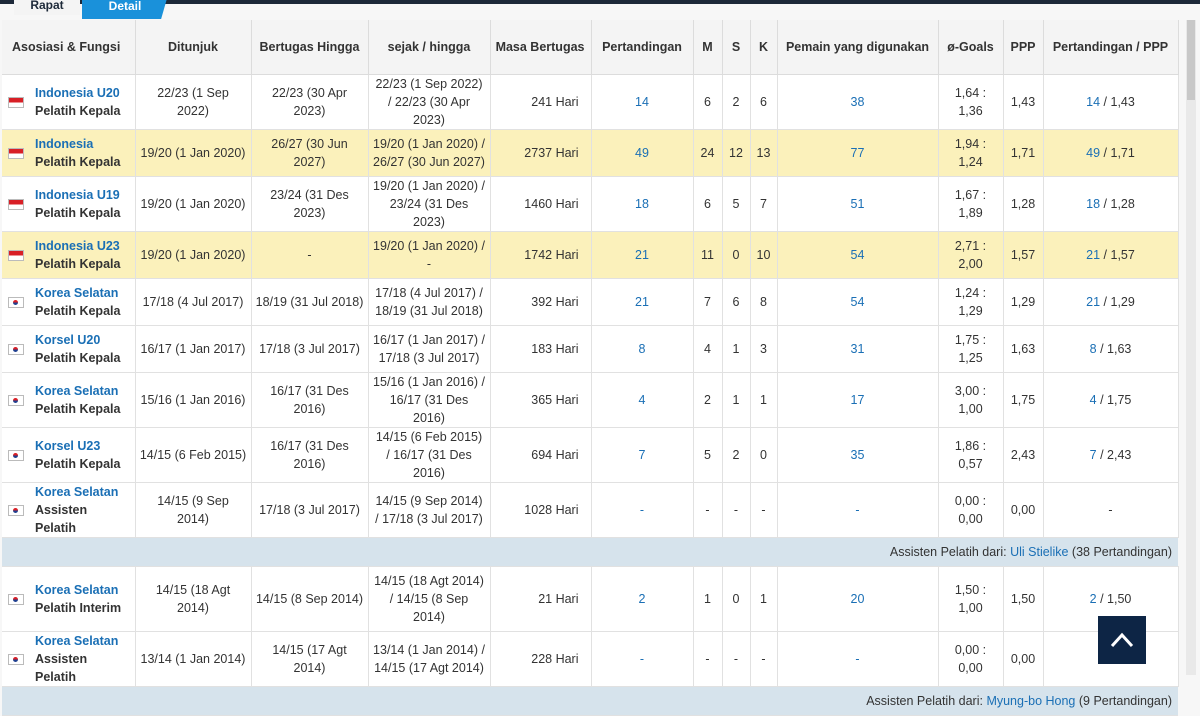 The image size is (1200, 716). What do you see at coordinates (764, 455) in the screenshot?
I see `losses-cell: 0` at bounding box center [764, 455].